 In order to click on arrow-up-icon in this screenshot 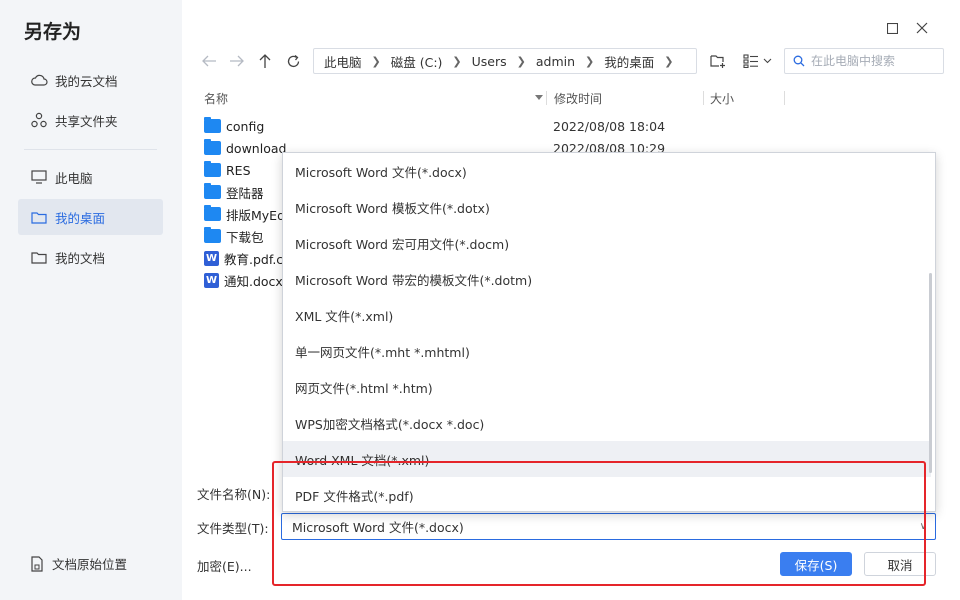, I will do `click(265, 61)`.